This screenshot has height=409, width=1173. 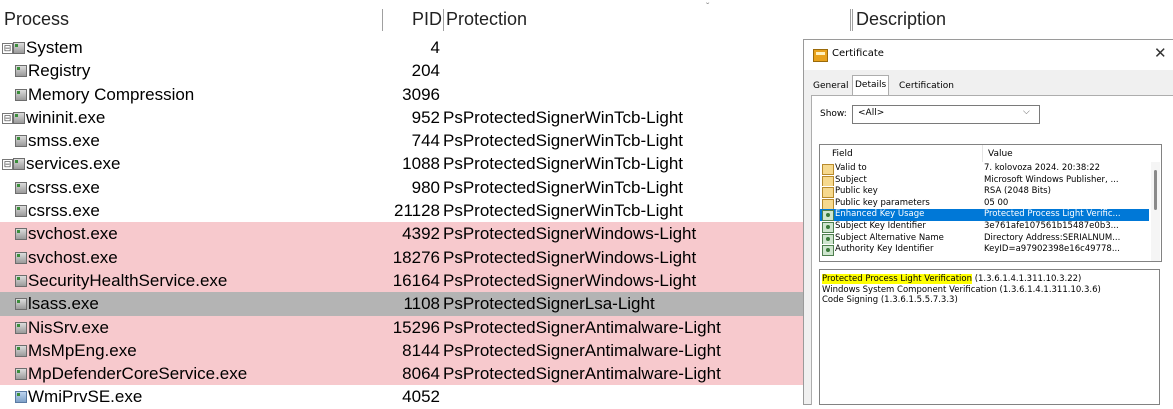 What do you see at coordinates (884, 249) in the screenshot?
I see `field-name: Authority Key Identifier` at bounding box center [884, 249].